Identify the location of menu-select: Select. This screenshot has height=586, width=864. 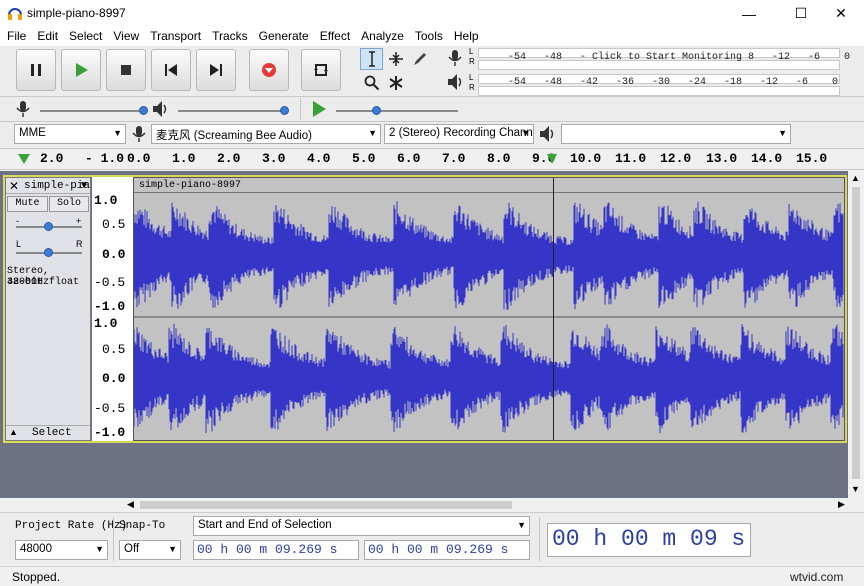
(84, 36).